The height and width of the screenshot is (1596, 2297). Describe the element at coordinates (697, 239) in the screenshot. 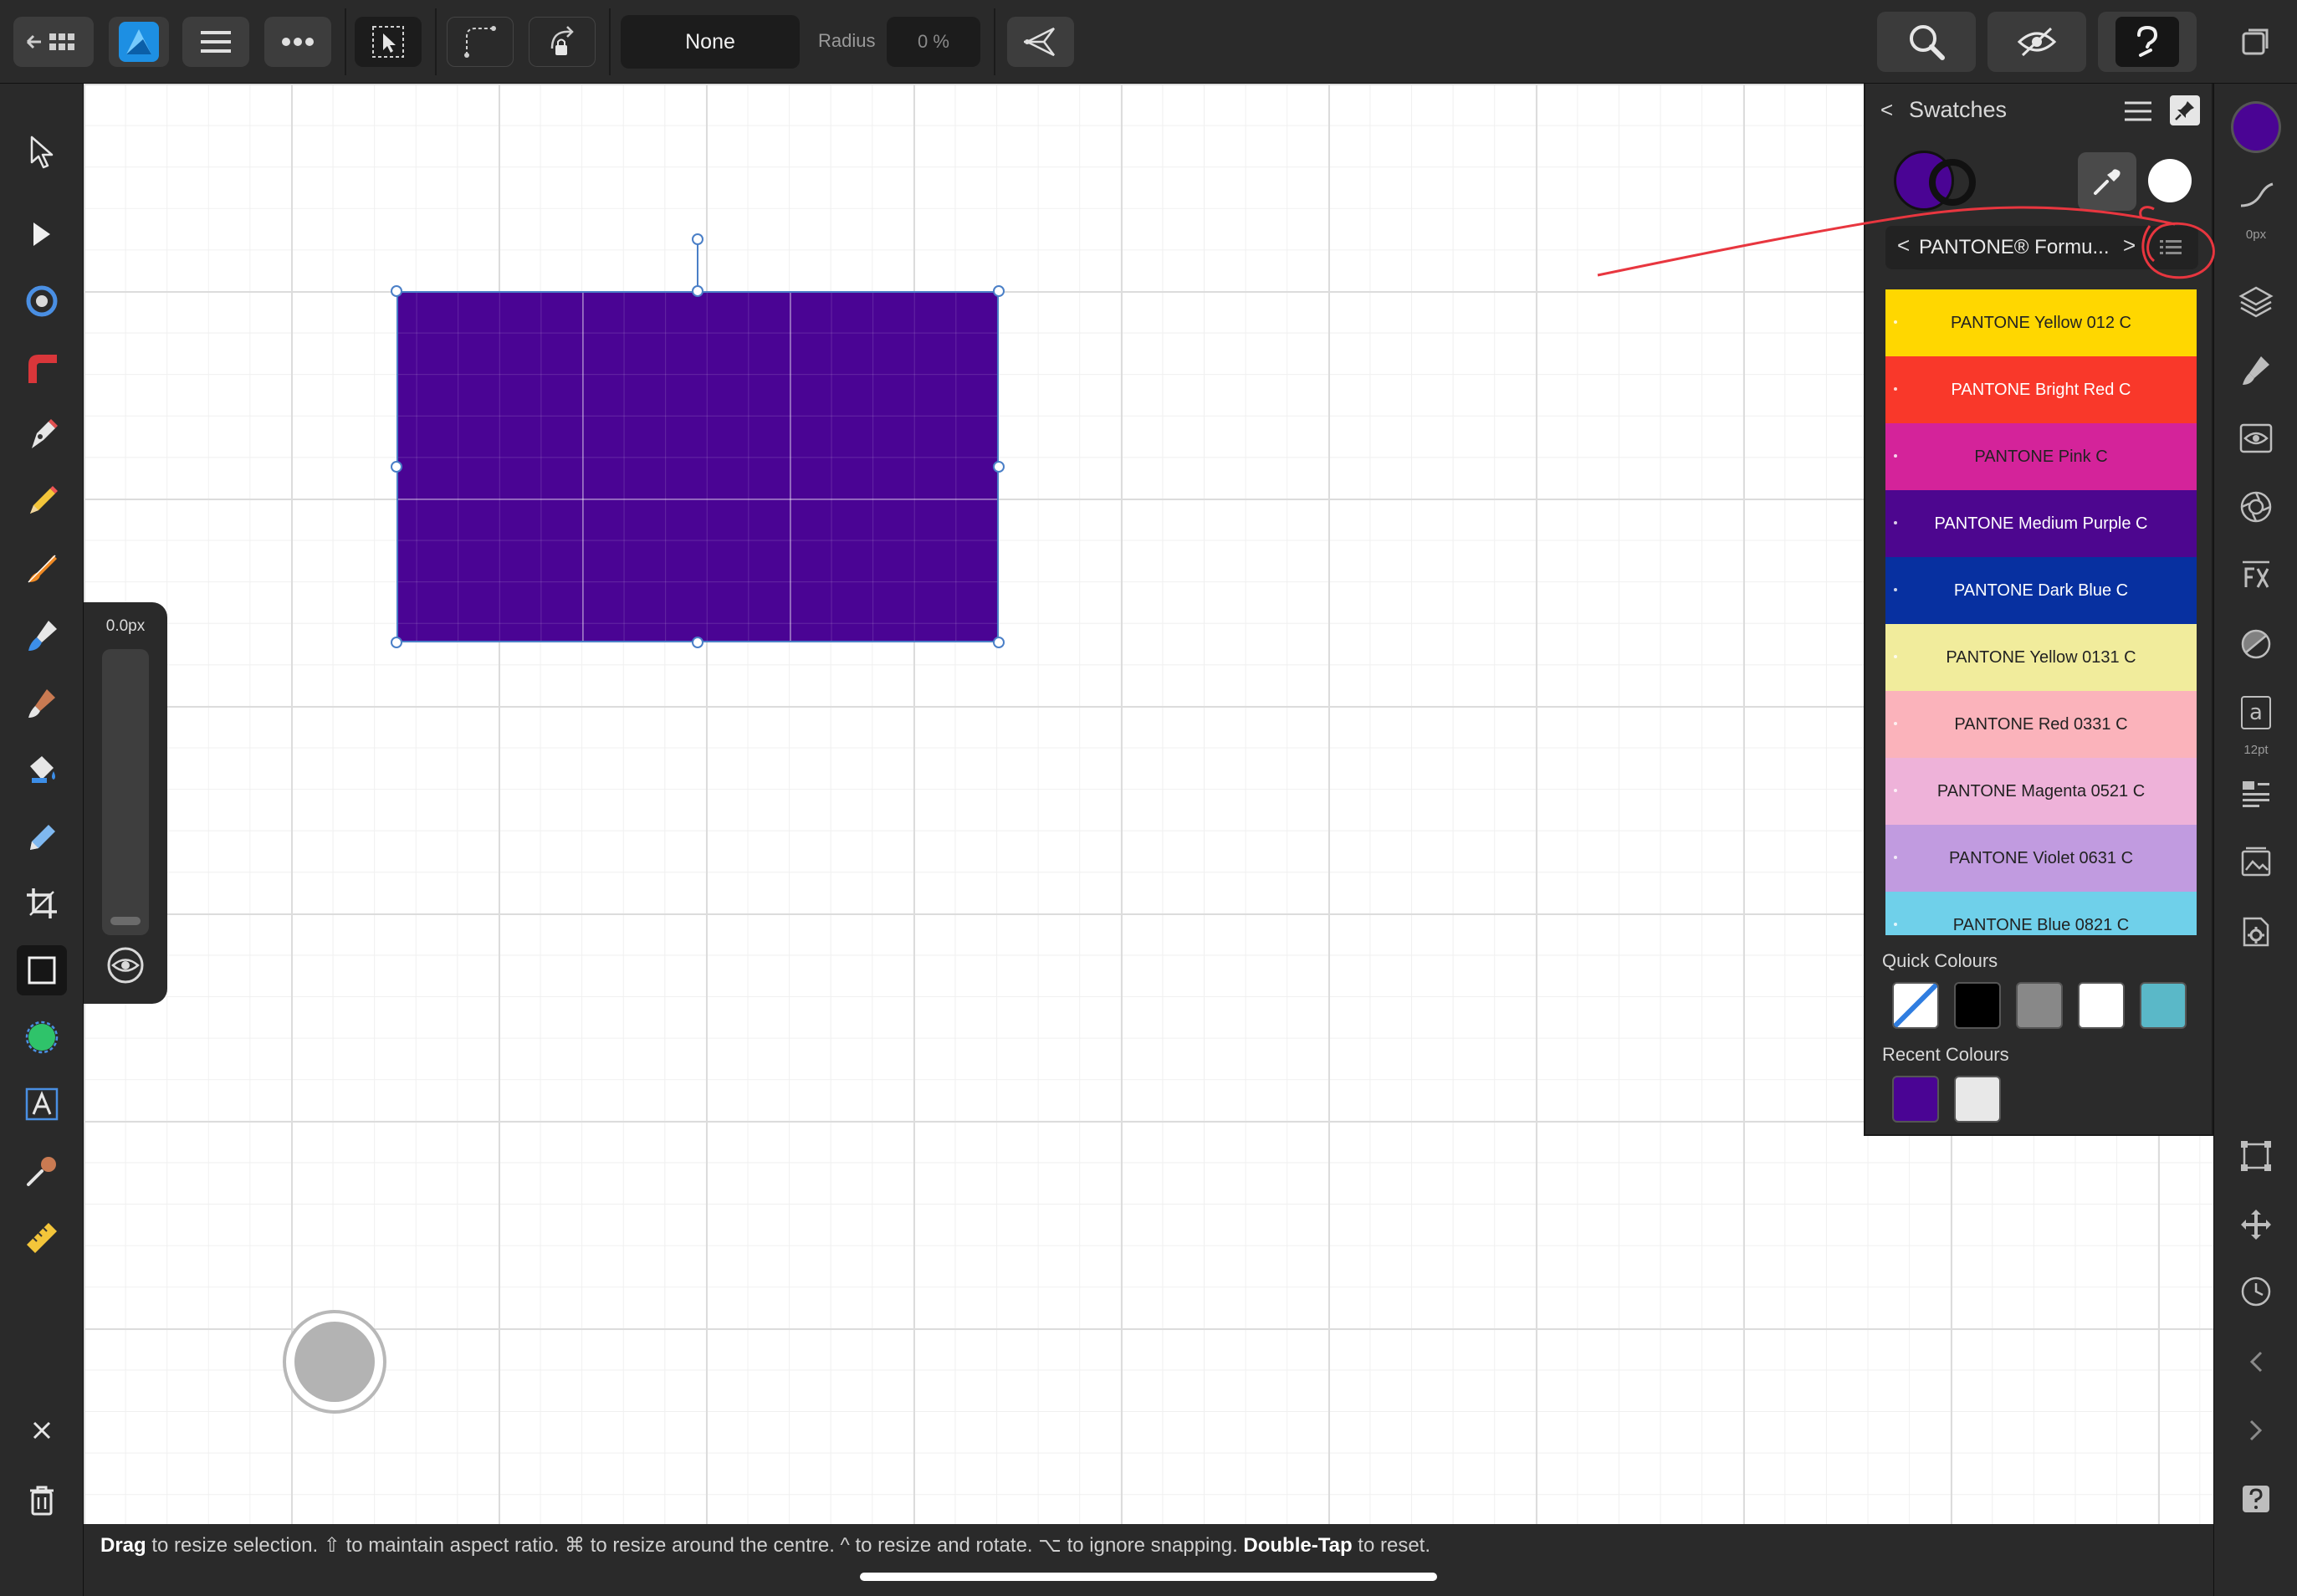

I see `rotation-handle` at that location.